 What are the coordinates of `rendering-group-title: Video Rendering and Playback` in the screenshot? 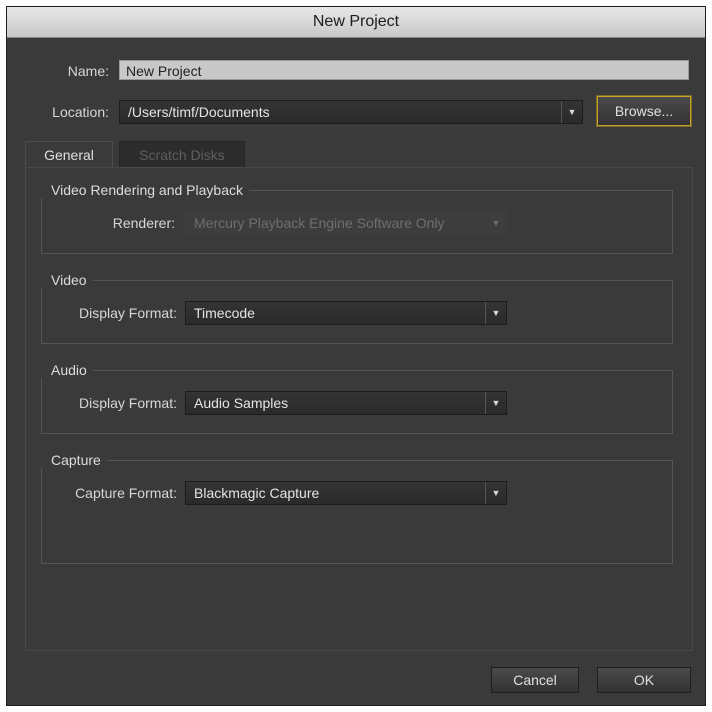 It's located at (145, 190).